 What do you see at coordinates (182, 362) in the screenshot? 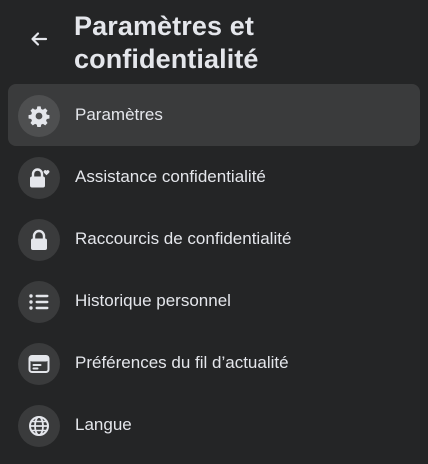
I see `menu-item-label: Préférences du fil d’actualité` at bounding box center [182, 362].